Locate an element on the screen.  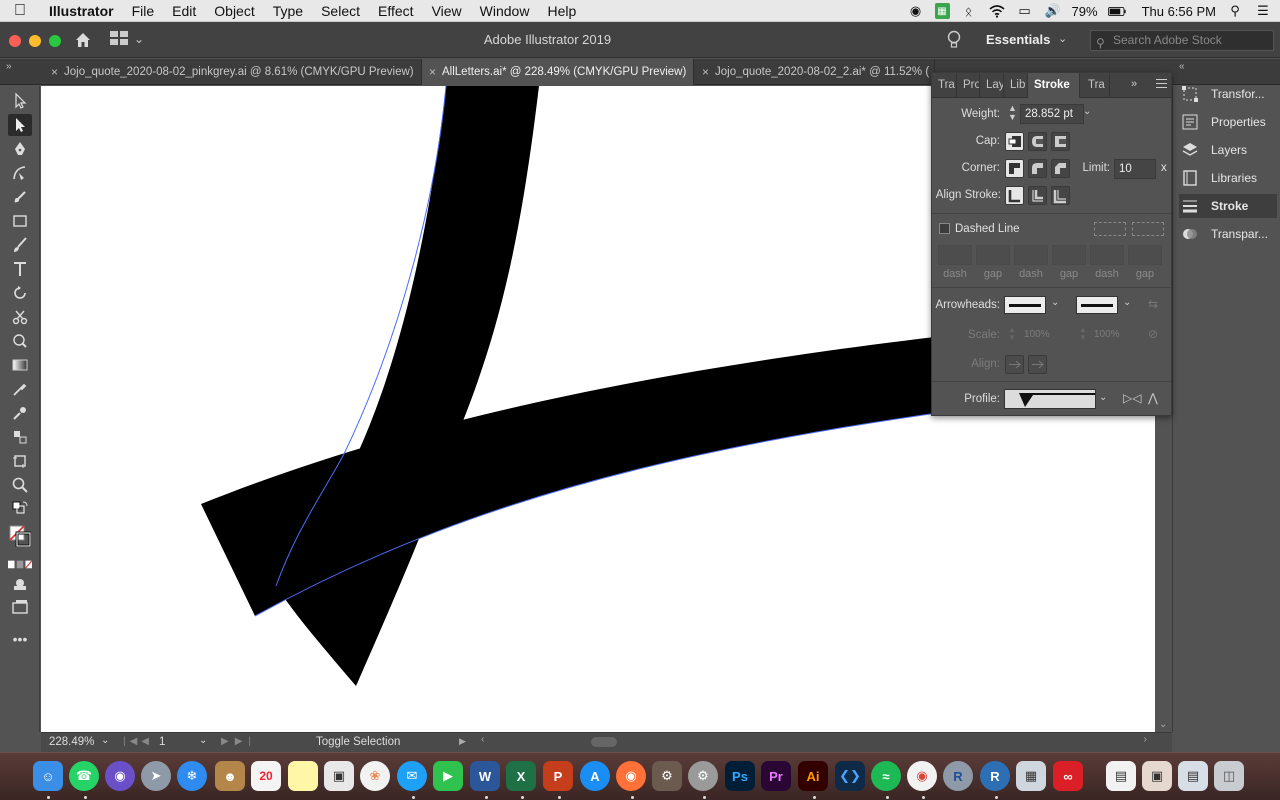
lightbulb-icon is located at coordinates (954, 40).